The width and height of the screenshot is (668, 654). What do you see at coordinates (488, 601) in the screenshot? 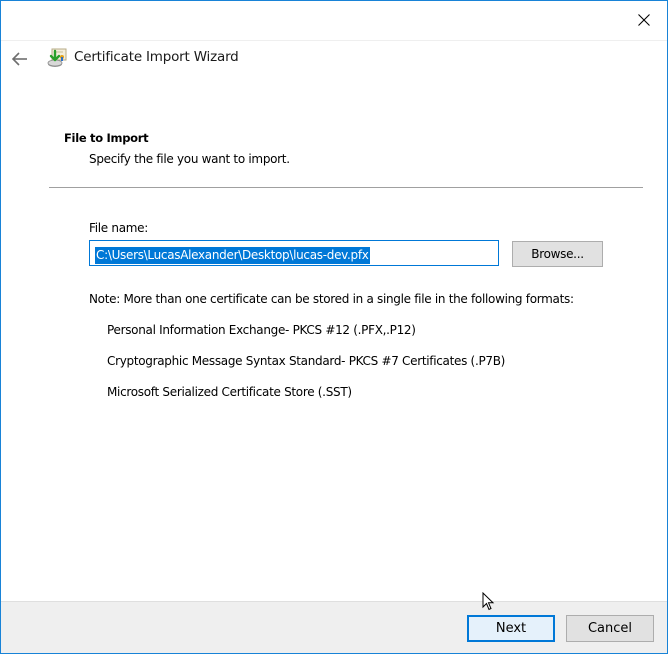
I see `mouse-cursor-icon` at bounding box center [488, 601].